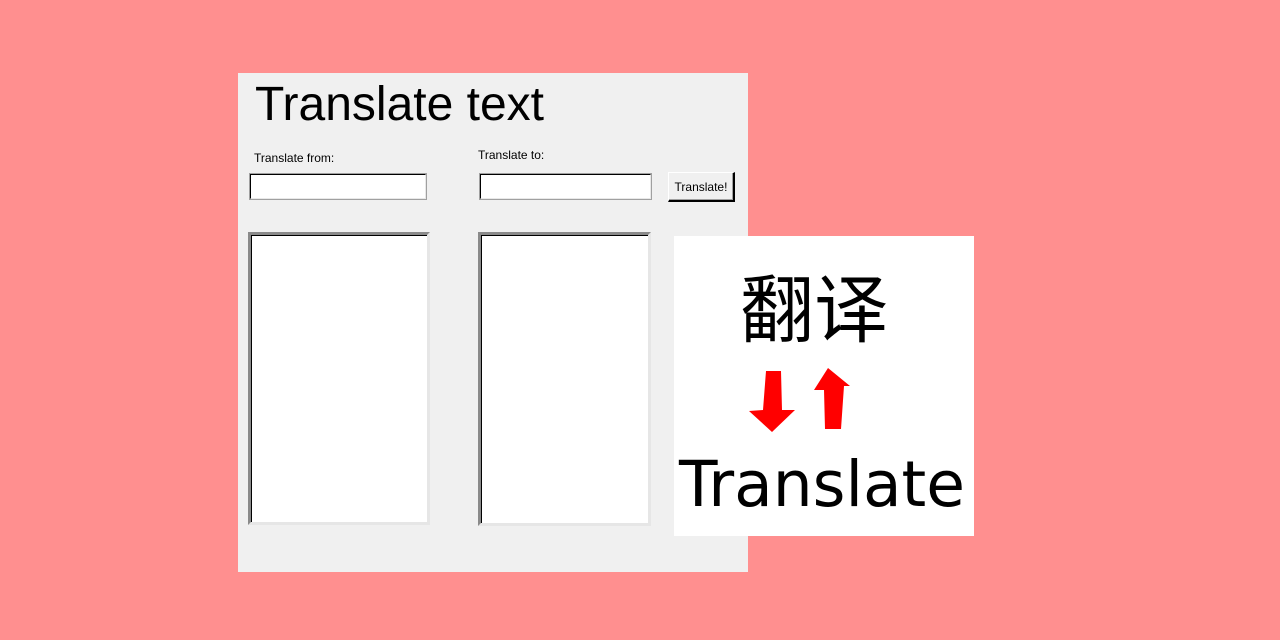 The height and width of the screenshot is (640, 1280). What do you see at coordinates (339, 378) in the screenshot?
I see `source-text-area` at bounding box center [339, 378].